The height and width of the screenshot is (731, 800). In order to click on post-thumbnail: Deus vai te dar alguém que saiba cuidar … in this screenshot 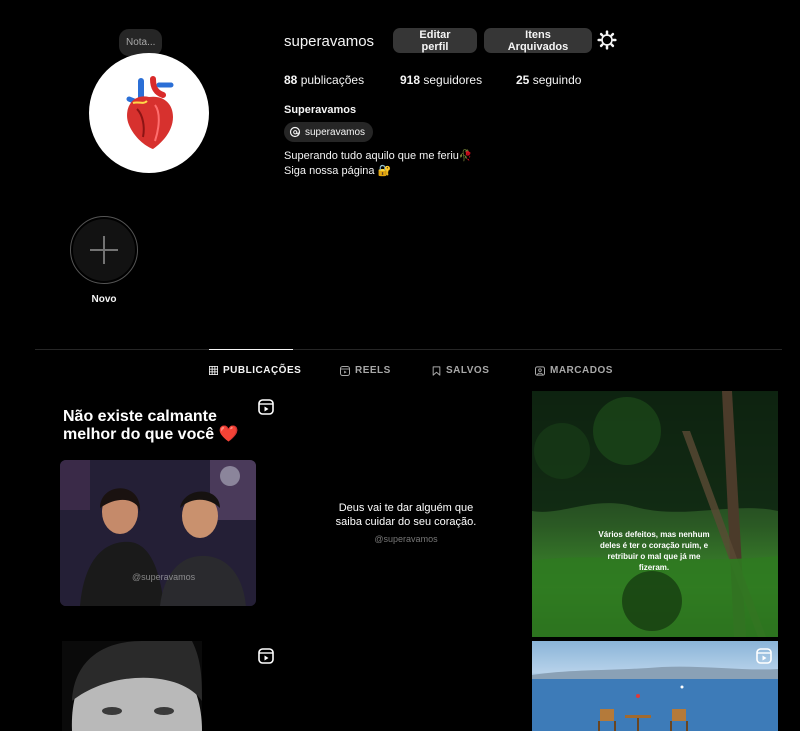, I will do `click(406, 514)`.